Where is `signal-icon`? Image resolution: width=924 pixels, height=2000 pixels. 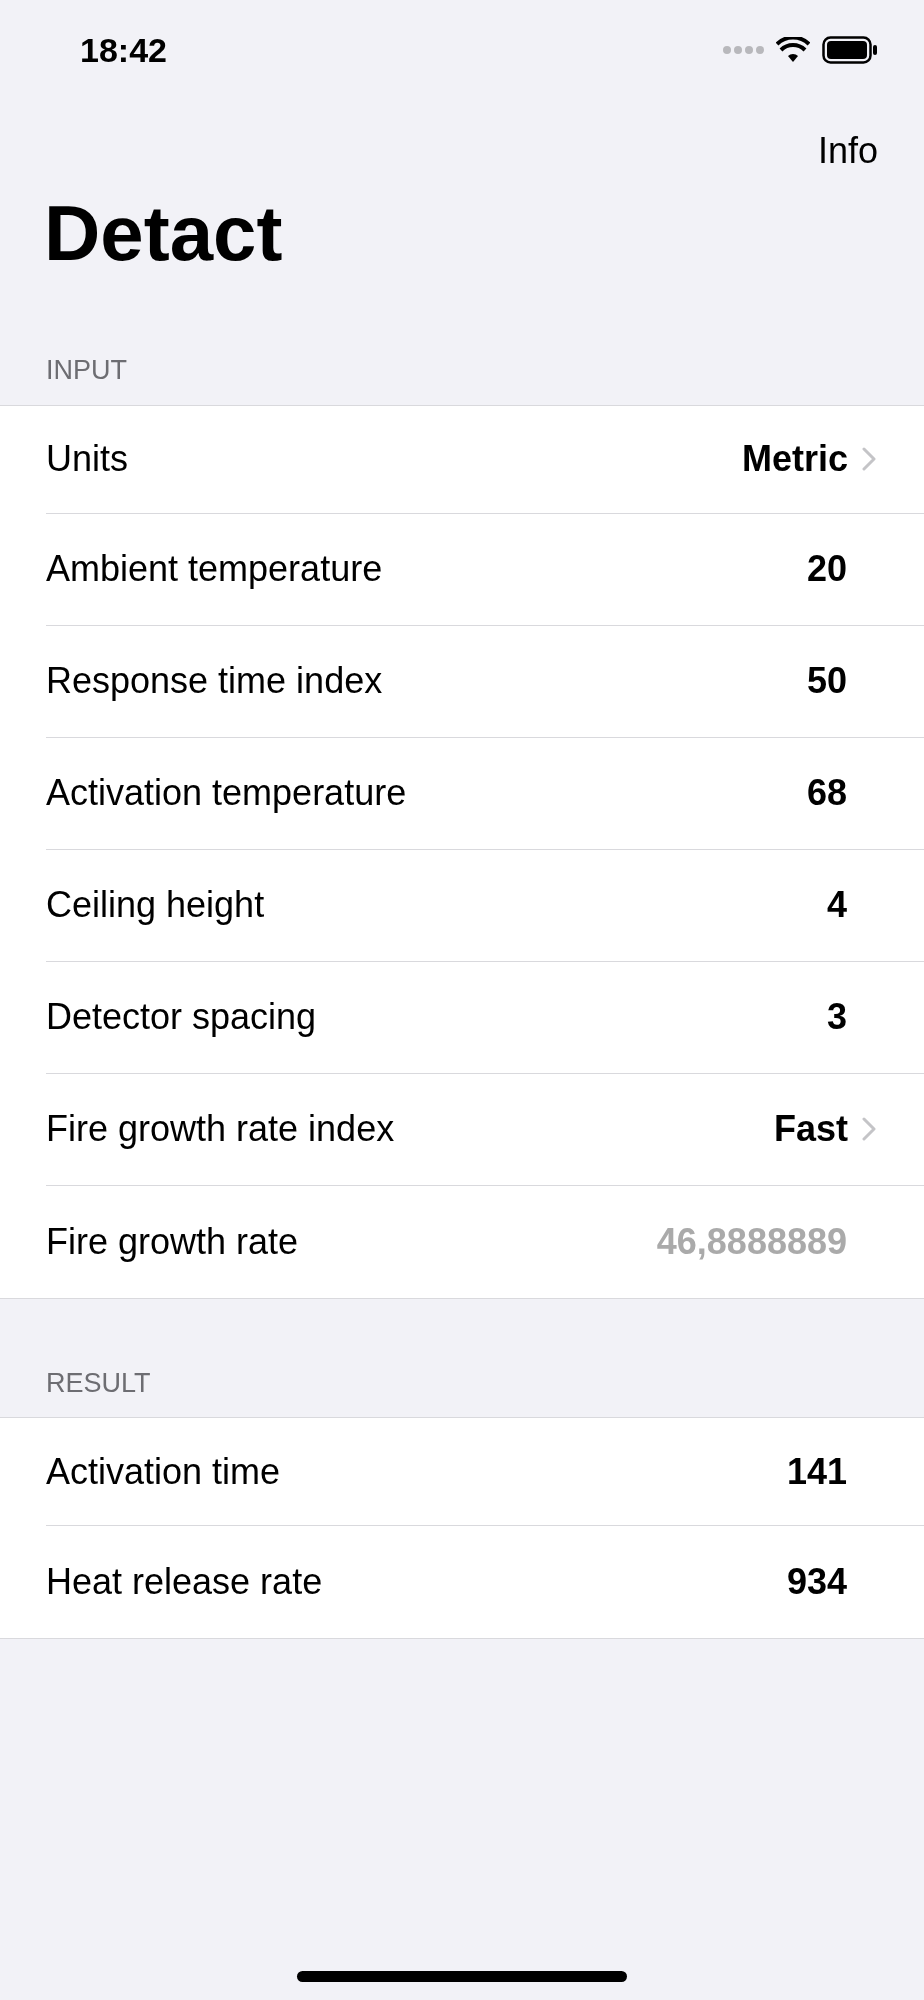 signal-icon is located at coordinates (743, 50).